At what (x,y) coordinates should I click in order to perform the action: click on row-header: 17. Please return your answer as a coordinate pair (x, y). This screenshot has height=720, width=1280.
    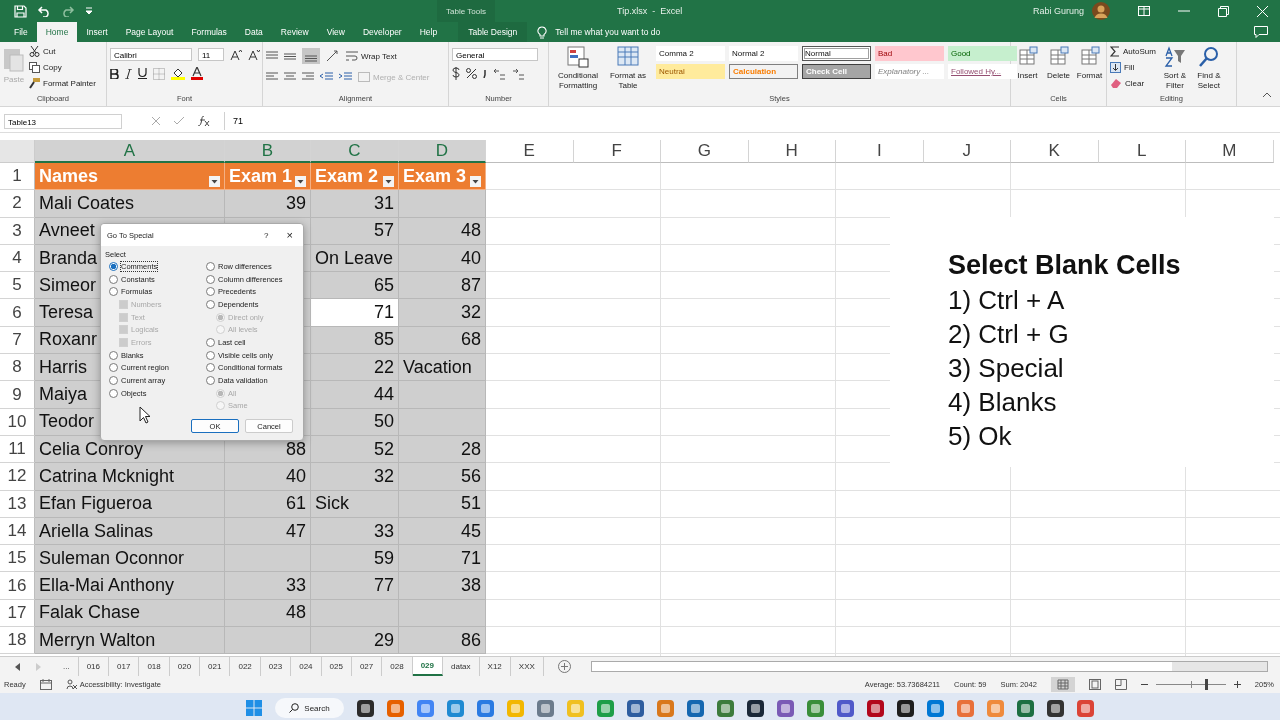
    Looking at the image, I should click on (17, 613).